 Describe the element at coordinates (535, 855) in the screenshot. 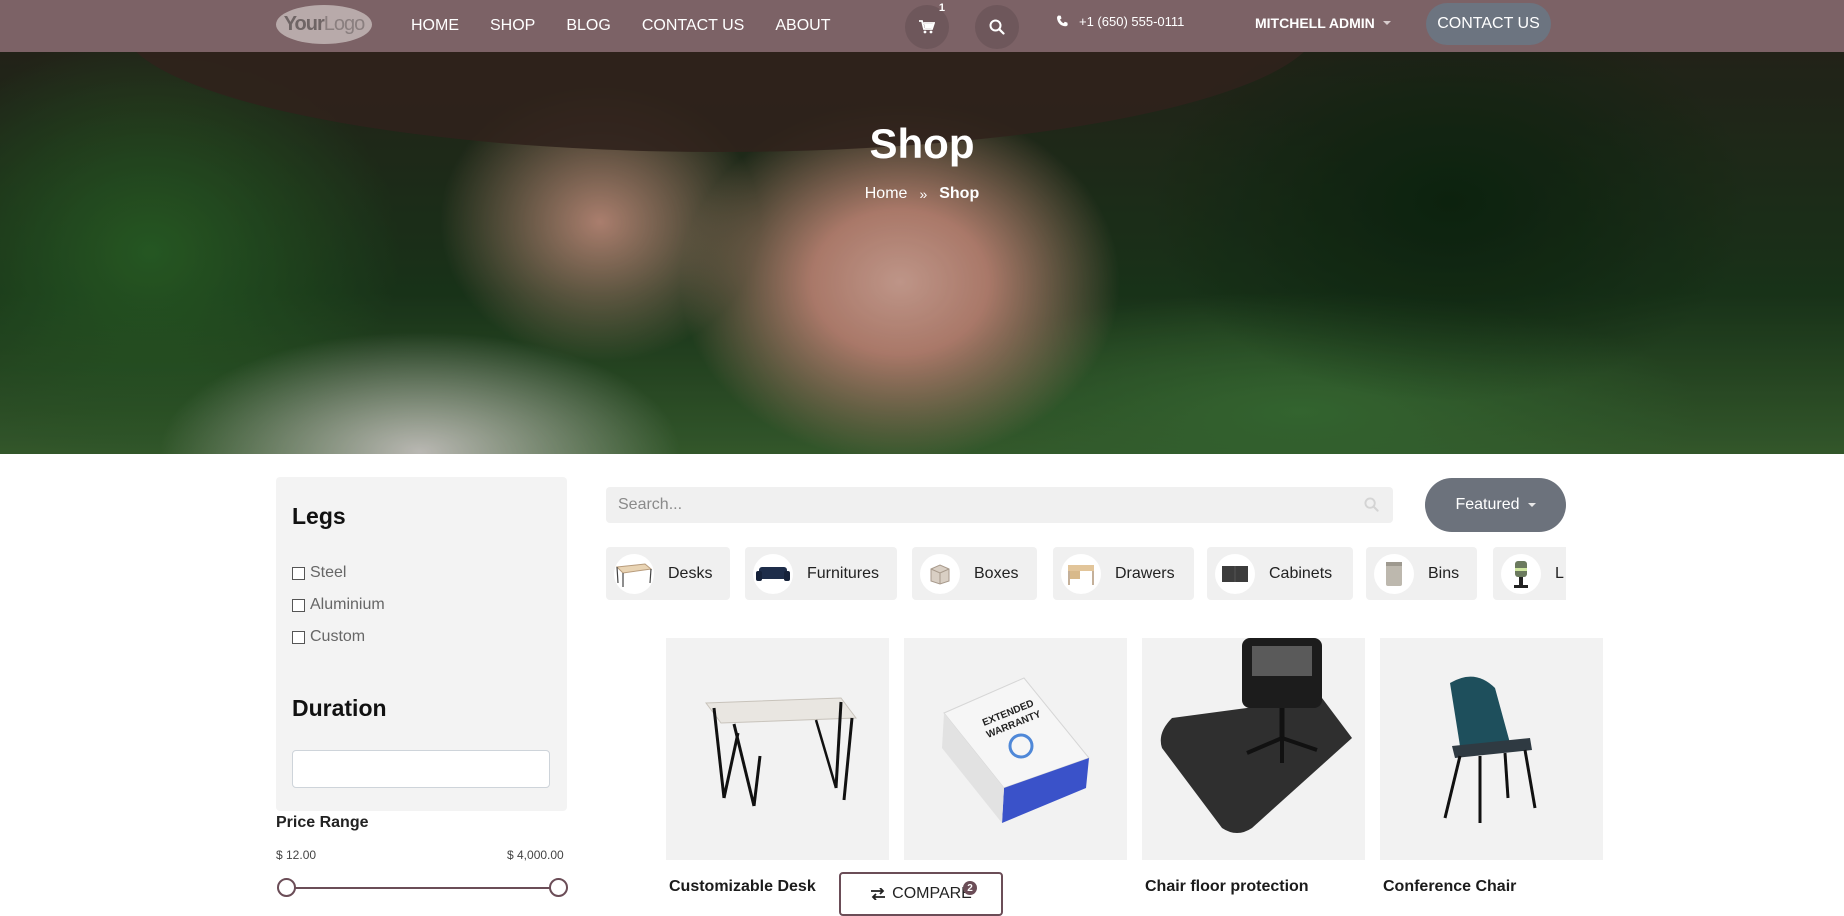

I see `price-max-label: $ 4,000.00` at that location.